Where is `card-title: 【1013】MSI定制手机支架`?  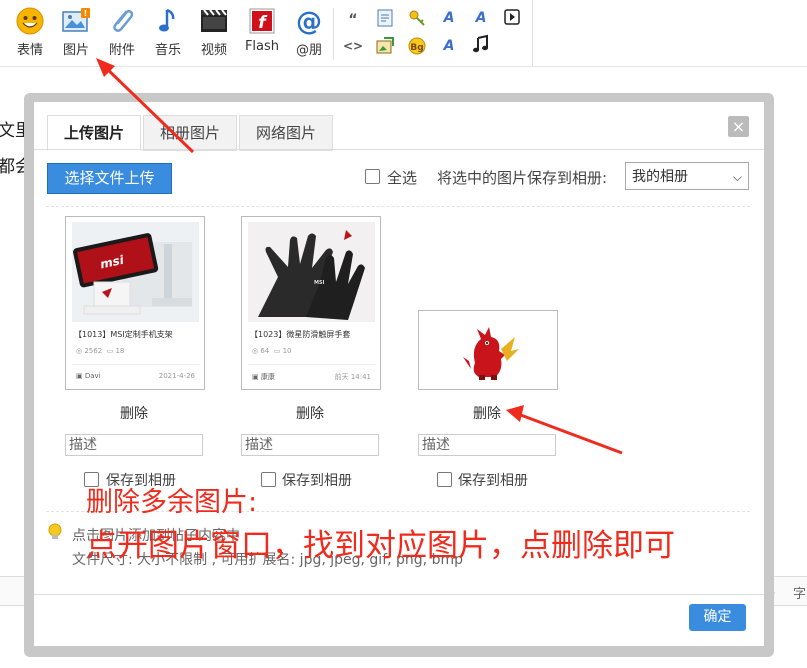
card-title: 【1013】MSI定制手机支架 is located at coordinates (123, 334).